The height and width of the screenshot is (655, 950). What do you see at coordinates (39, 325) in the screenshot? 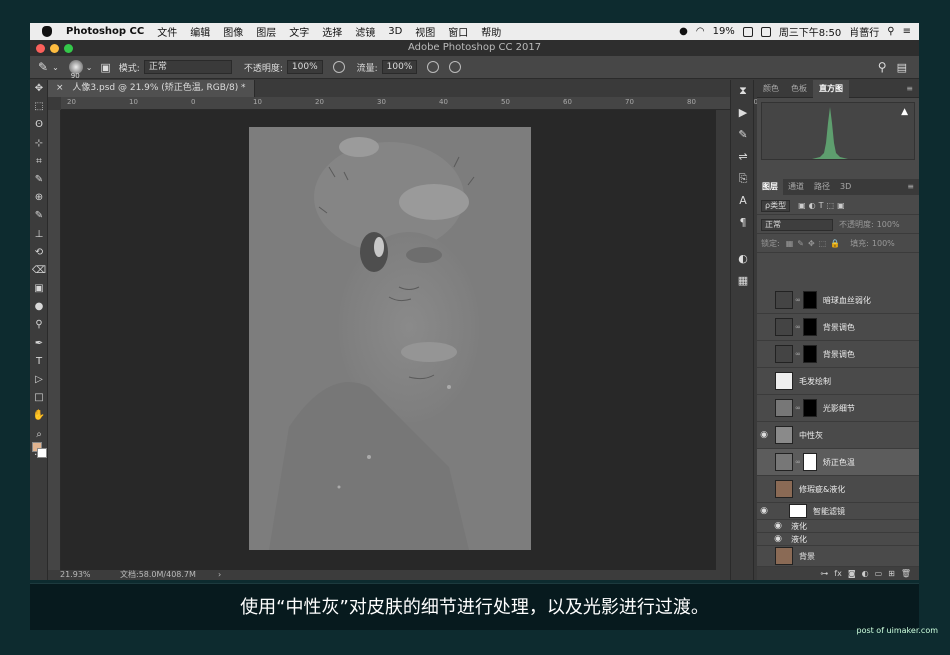
I see `tool-icon: ⚲` at bounding box center [39, 325].